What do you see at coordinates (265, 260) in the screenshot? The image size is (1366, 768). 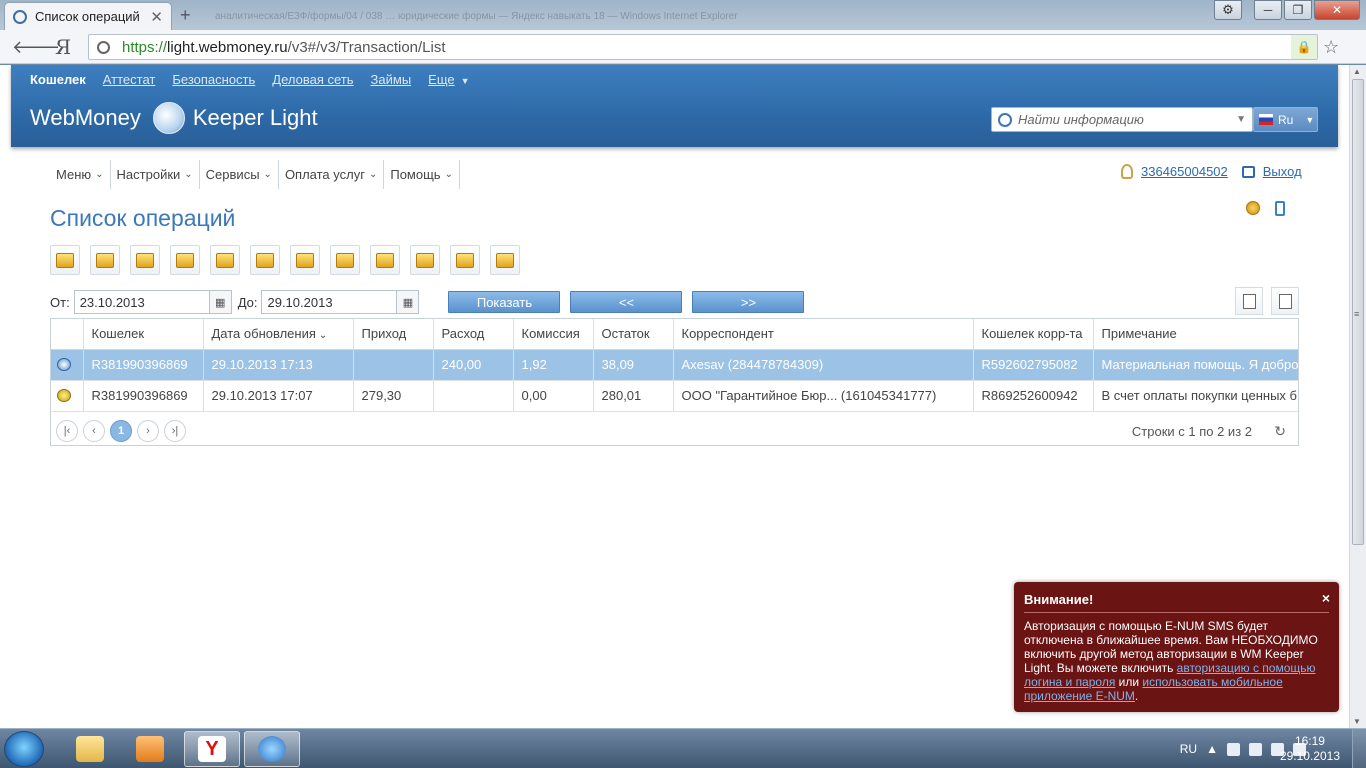 I see `withdraw-button` at bounding box center [265, 260].